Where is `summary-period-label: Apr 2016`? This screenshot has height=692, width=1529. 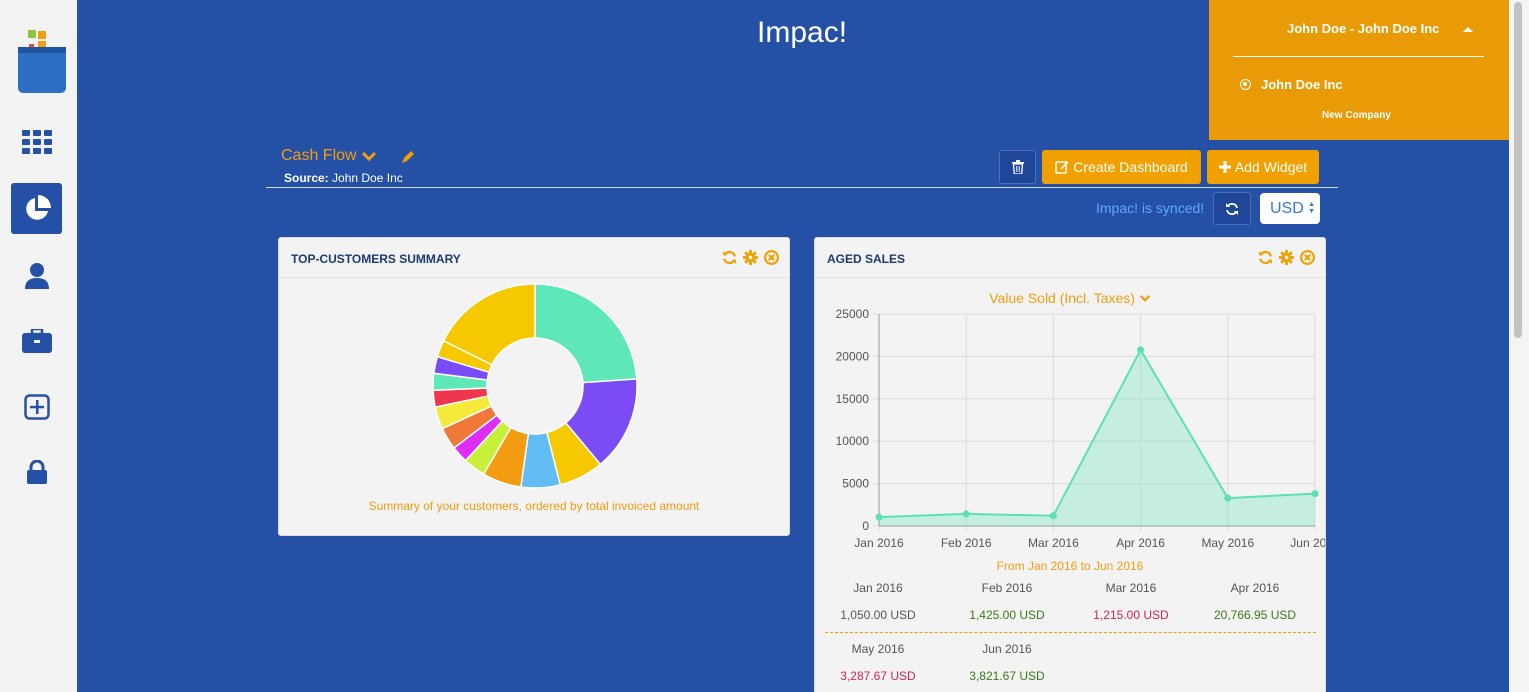
summary-period-label: Apr 2016 is located at coordinates (1255, 588).